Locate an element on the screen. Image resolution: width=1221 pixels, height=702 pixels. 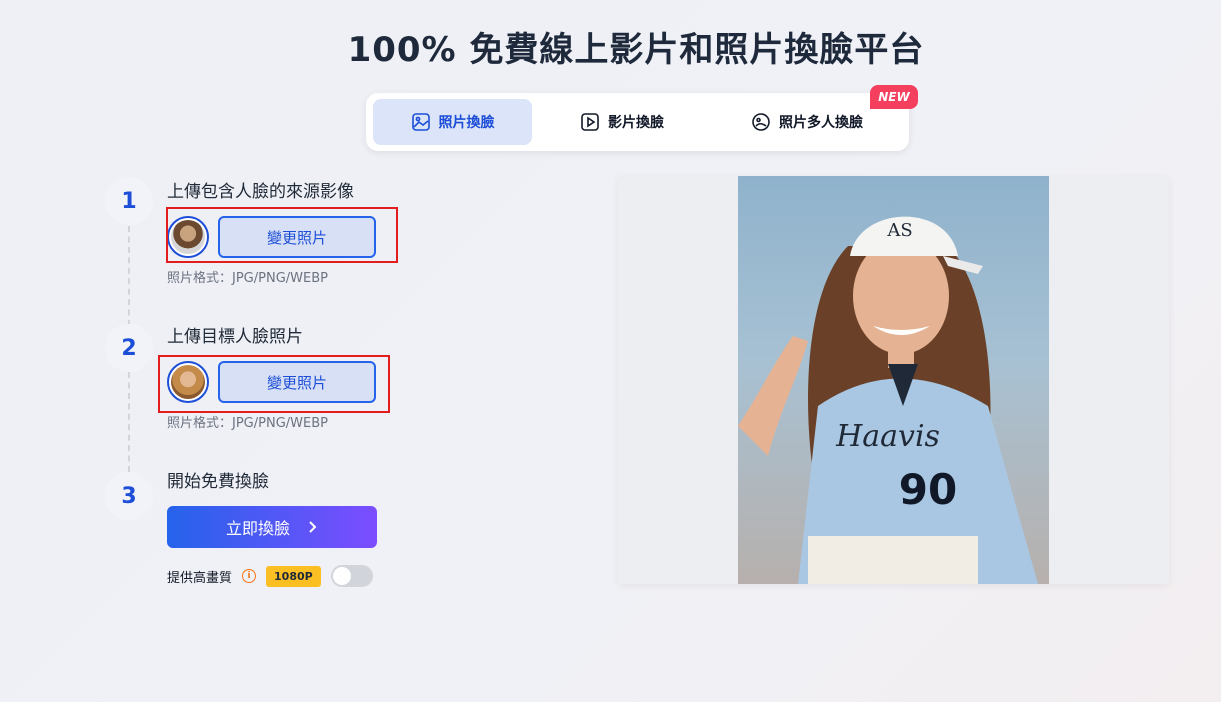
step-number: 2 is located at coordinates (129, 348).